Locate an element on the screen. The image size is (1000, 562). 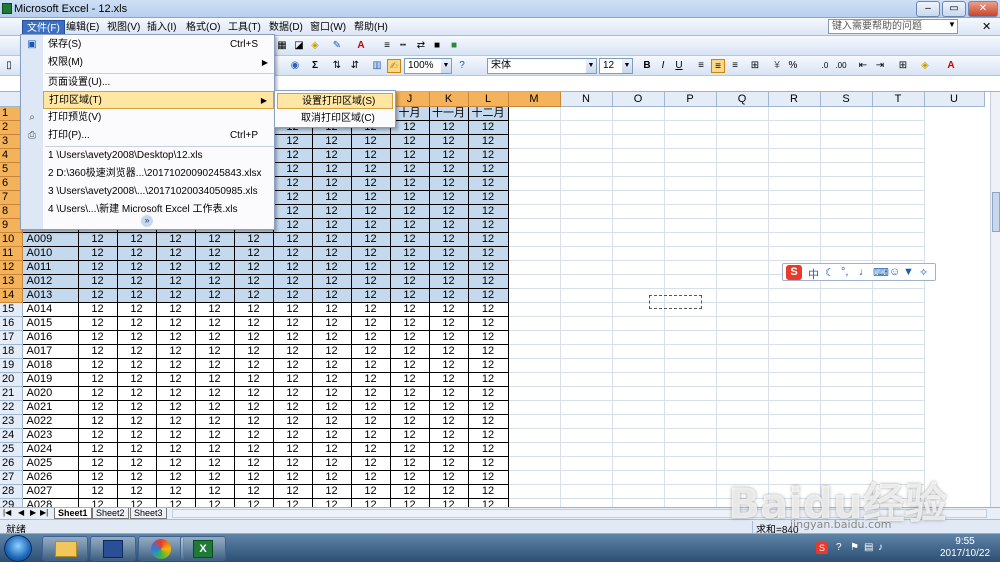
maximize-button: ▭ is located at coordinates (954, 9).